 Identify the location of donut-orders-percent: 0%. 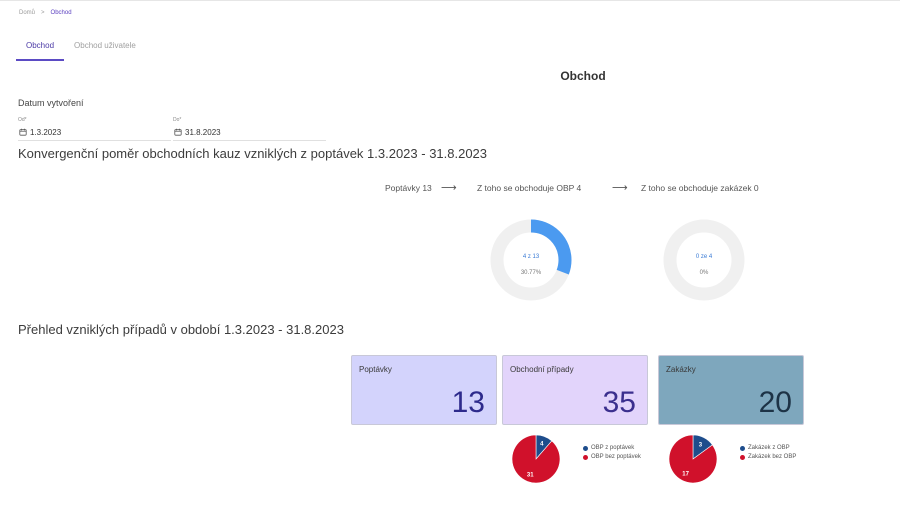
(704, 273).